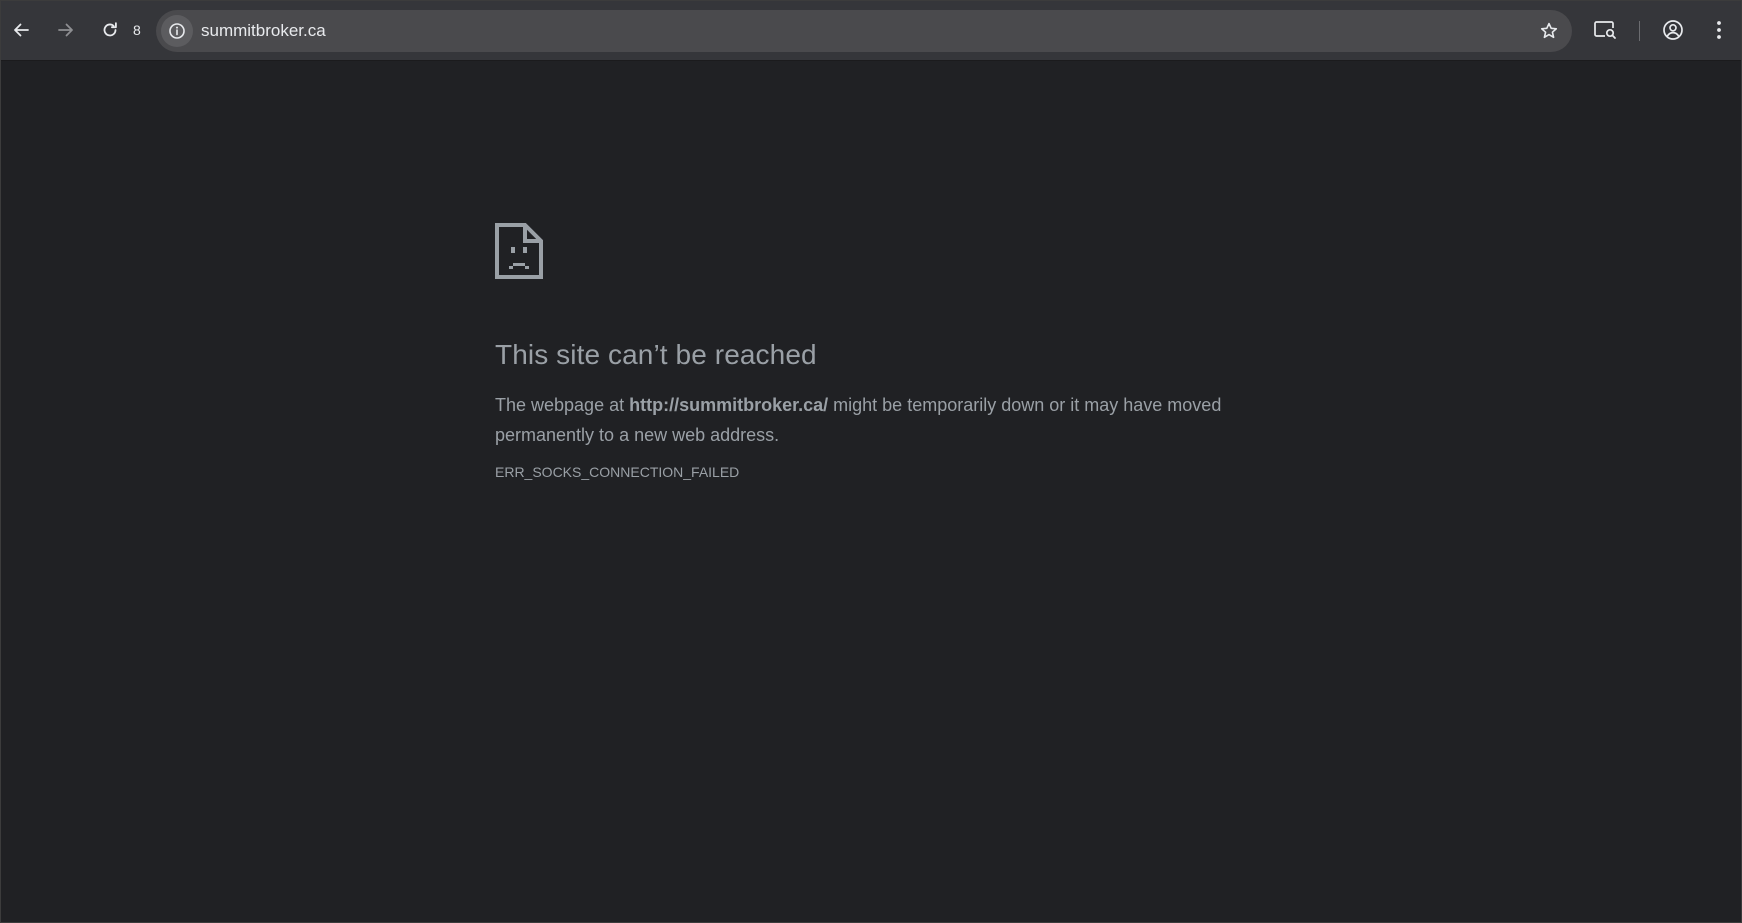 The width and height of the screenshot is (1742, 923). I want to click on reload-button, so click(110, 30).